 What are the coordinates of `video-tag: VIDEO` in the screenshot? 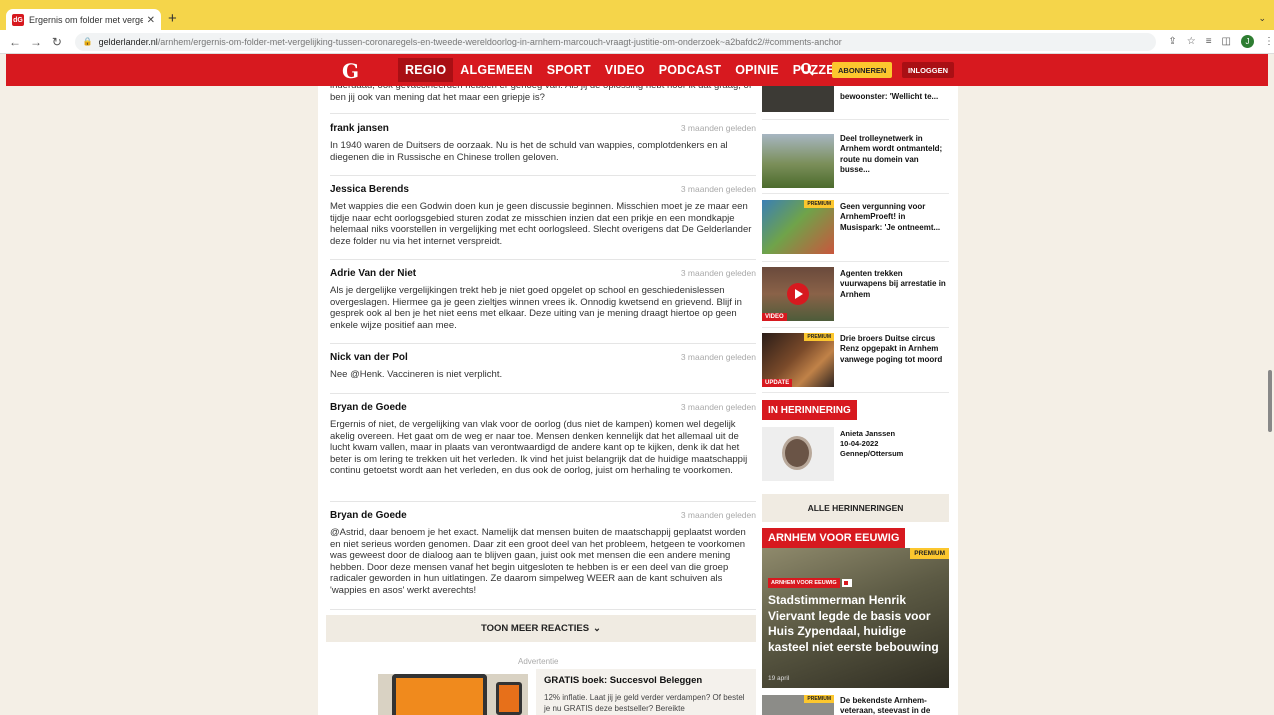 It's located at (774, 317).